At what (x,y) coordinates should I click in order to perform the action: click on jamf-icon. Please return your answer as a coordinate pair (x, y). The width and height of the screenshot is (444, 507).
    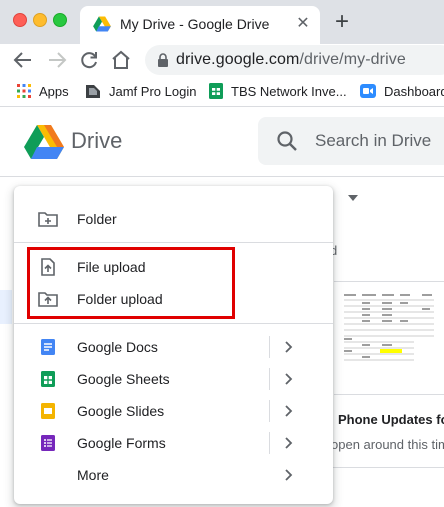
    Looking at the image, I should click on (93, 91).